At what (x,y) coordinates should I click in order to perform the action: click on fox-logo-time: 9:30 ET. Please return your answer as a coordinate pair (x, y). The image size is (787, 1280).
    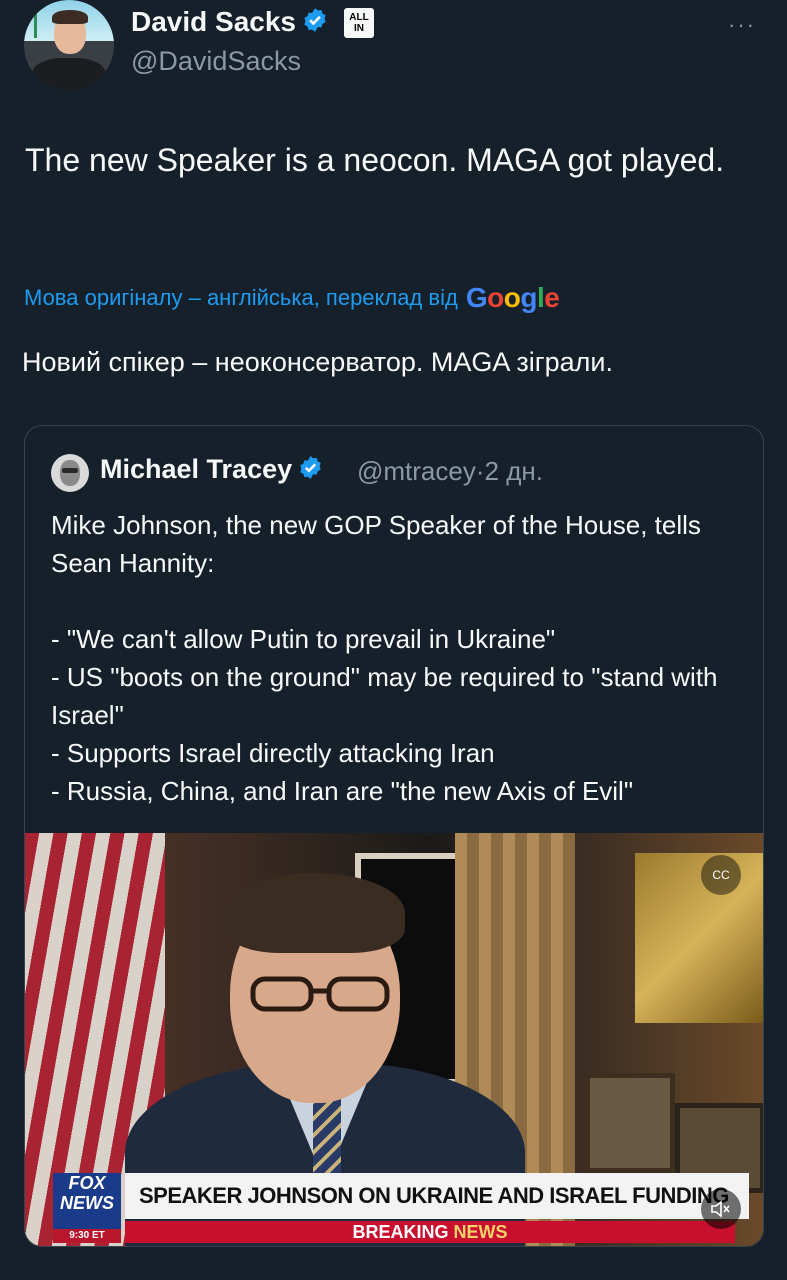
    Looking at the image, I should click on (87, 1236).